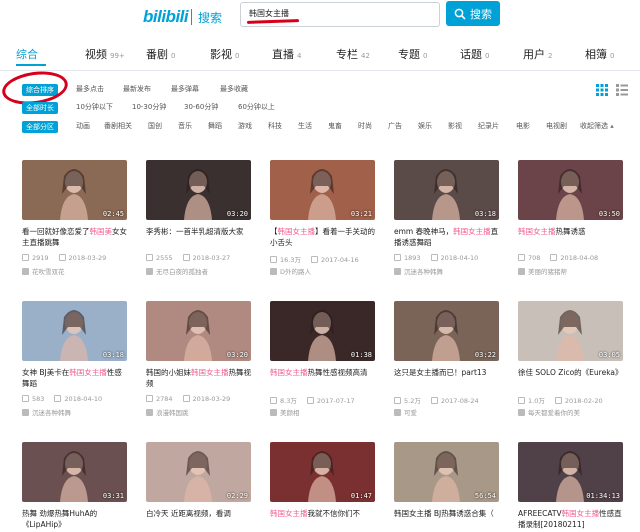  Describe the element at coordinates (322, 378) in the screenshot. I see `video-title: 韩国女主播热舞性感视频高清` at that location.